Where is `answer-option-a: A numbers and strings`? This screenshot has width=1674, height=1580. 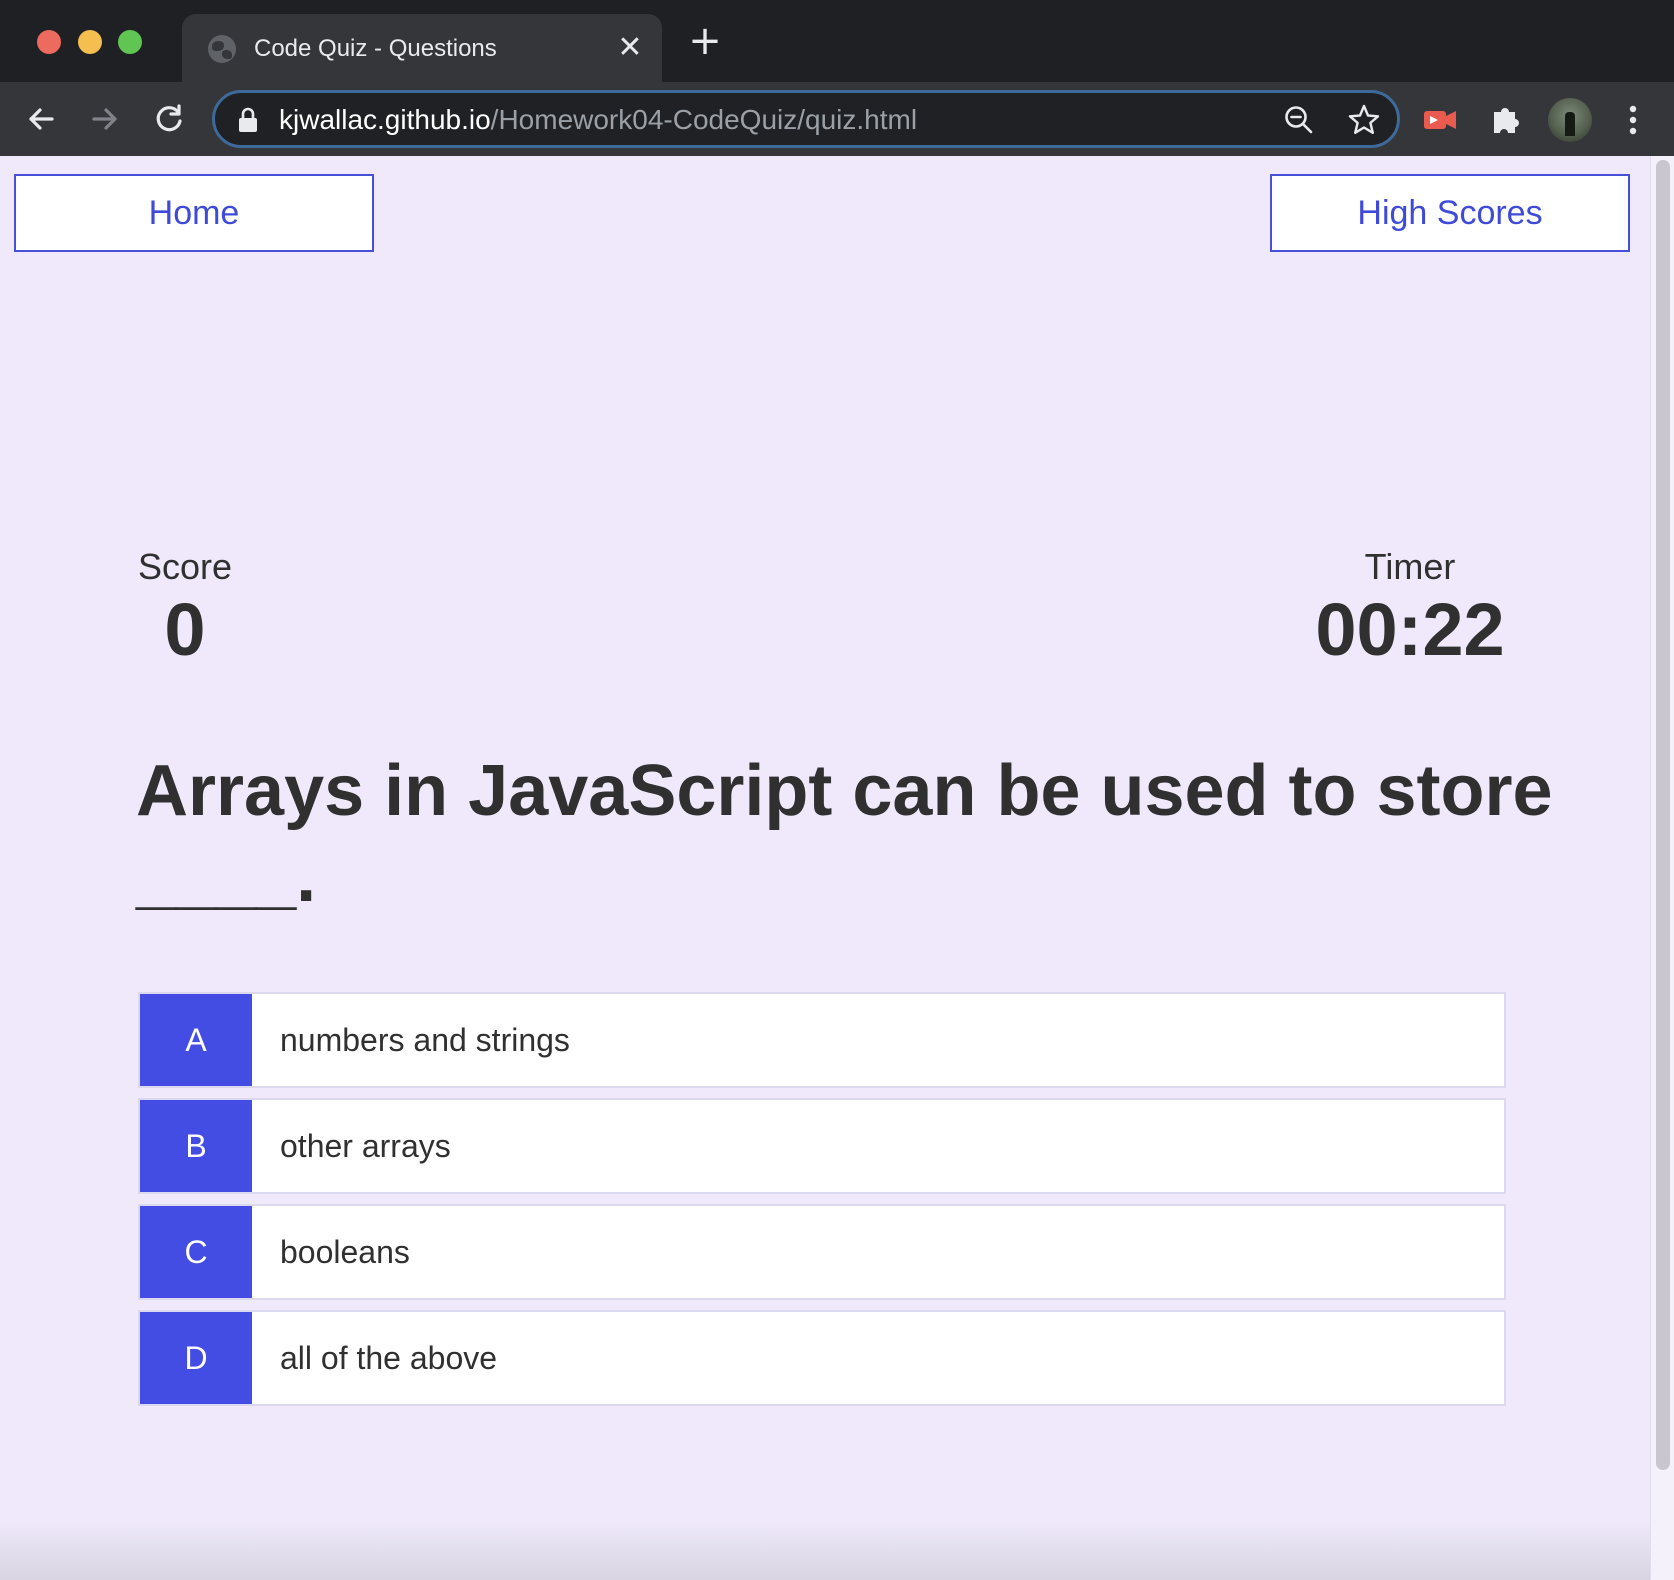 answer-option-a: A numbers and strings is located at coordinates (822, 1040).